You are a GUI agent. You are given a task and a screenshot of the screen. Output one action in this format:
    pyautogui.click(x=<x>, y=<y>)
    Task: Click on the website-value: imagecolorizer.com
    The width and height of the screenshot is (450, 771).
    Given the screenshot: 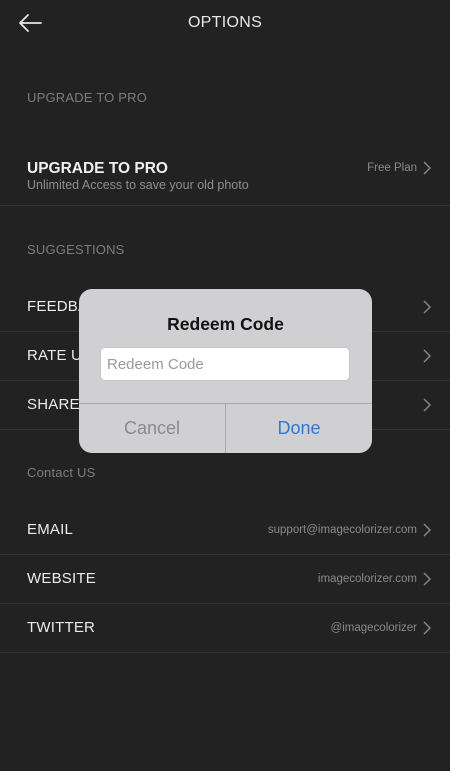 What is the action you would take?
    pyautogui.click(x=367, y=579)
    